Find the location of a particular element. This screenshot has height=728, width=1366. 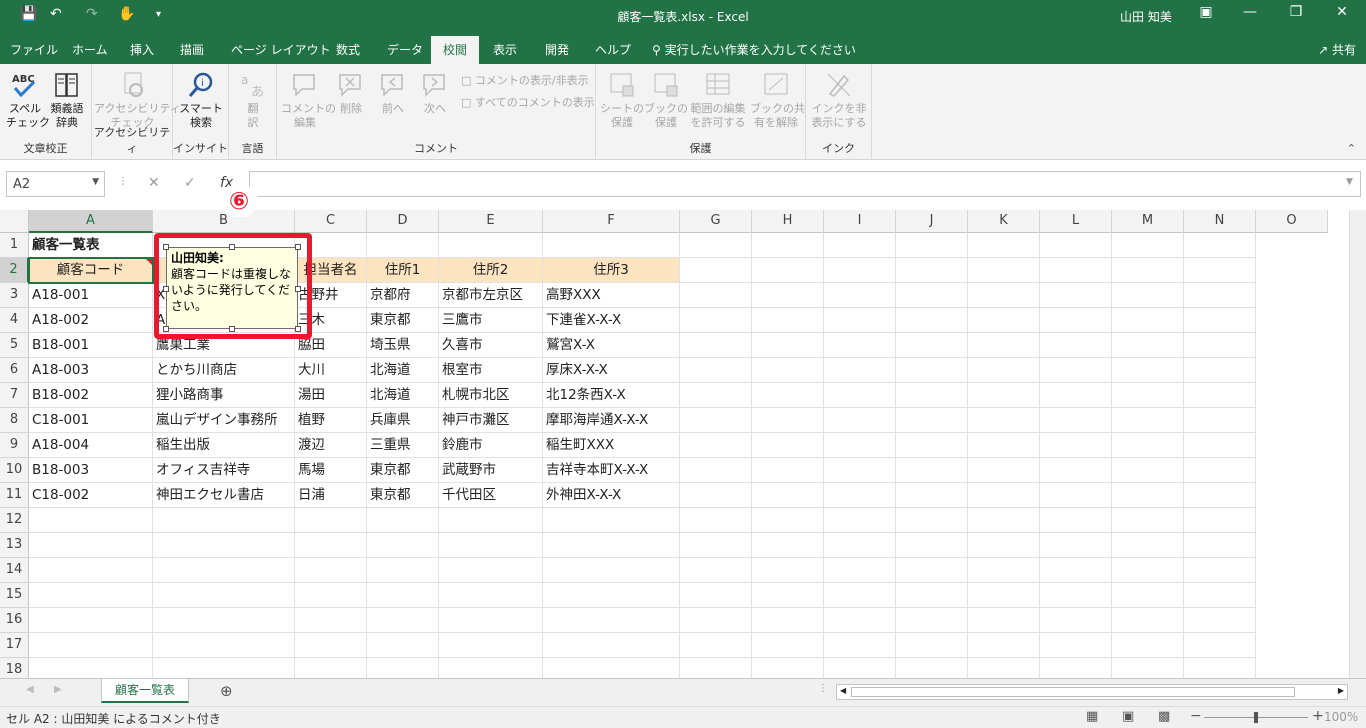

cell: 稲生町XXX is located at coordinates (611, 445).